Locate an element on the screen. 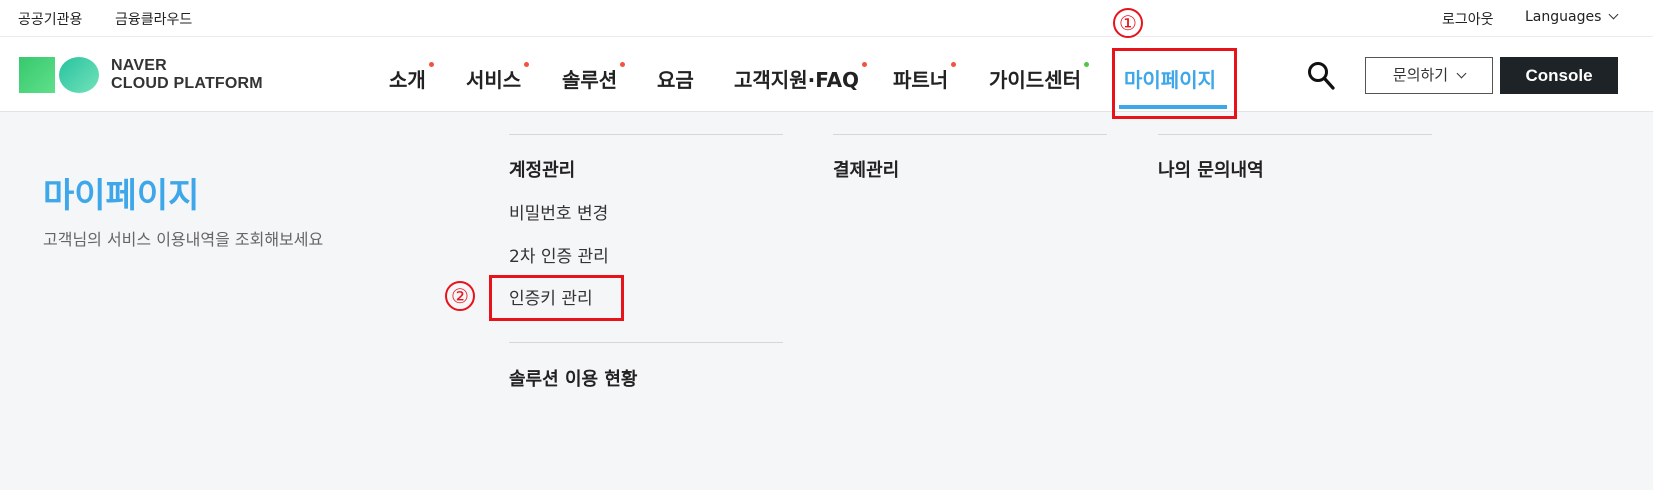 Image resolution: width=1653 pixels, height=490 pixels. naver-cloud-logo: NAVER CLOUD PLATFORM is located at coordinates (149, 76).